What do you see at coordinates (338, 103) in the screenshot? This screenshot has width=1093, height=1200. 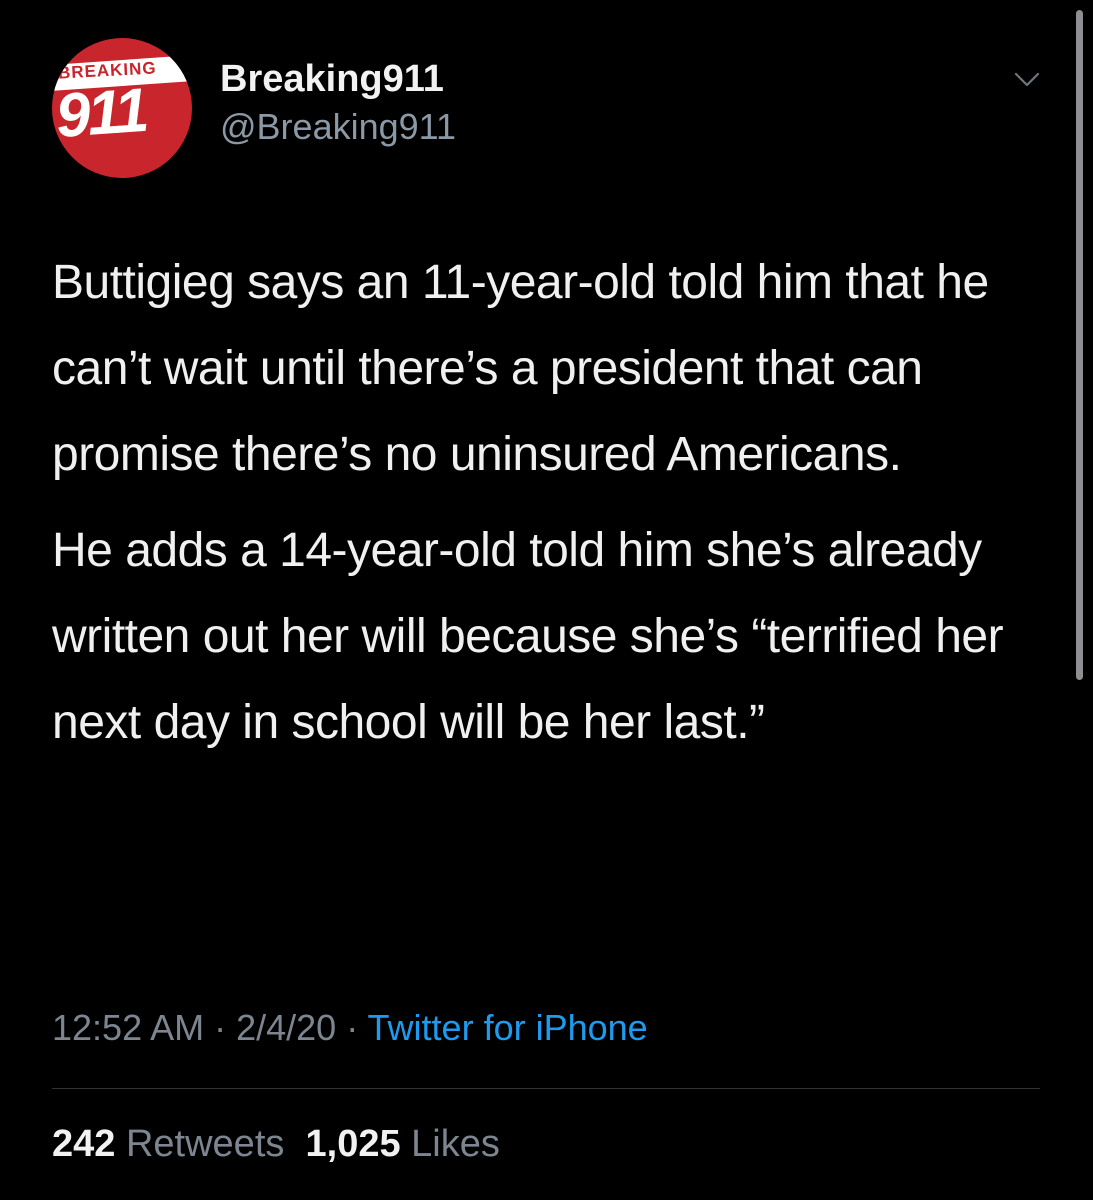 I see `author-names: Breaking911 @Breaking911` at bounding box center [338, 103].